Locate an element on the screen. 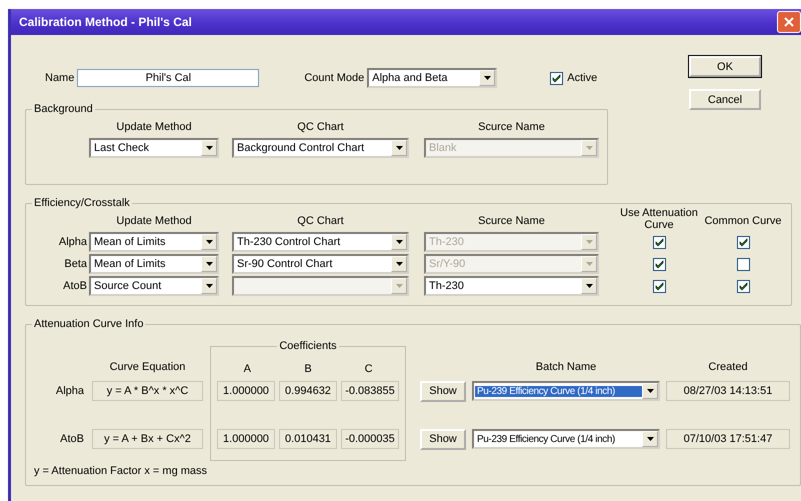 The image size is (801, 501). equation-field: y = A * B^x * x^C is located at coordinates (147, 391).